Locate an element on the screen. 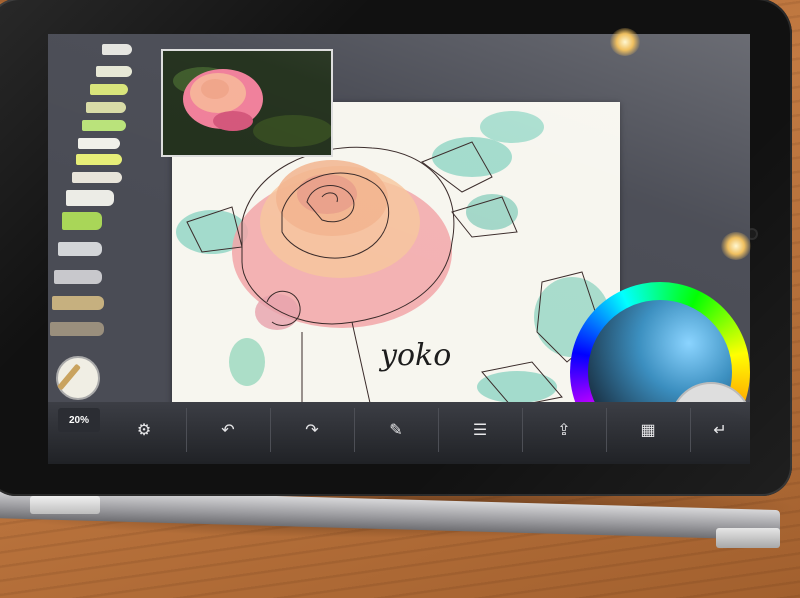 Image resolution: width=800 pixels, height=598 pixels. ink-pen-tool is located at coordinates (97, 177).